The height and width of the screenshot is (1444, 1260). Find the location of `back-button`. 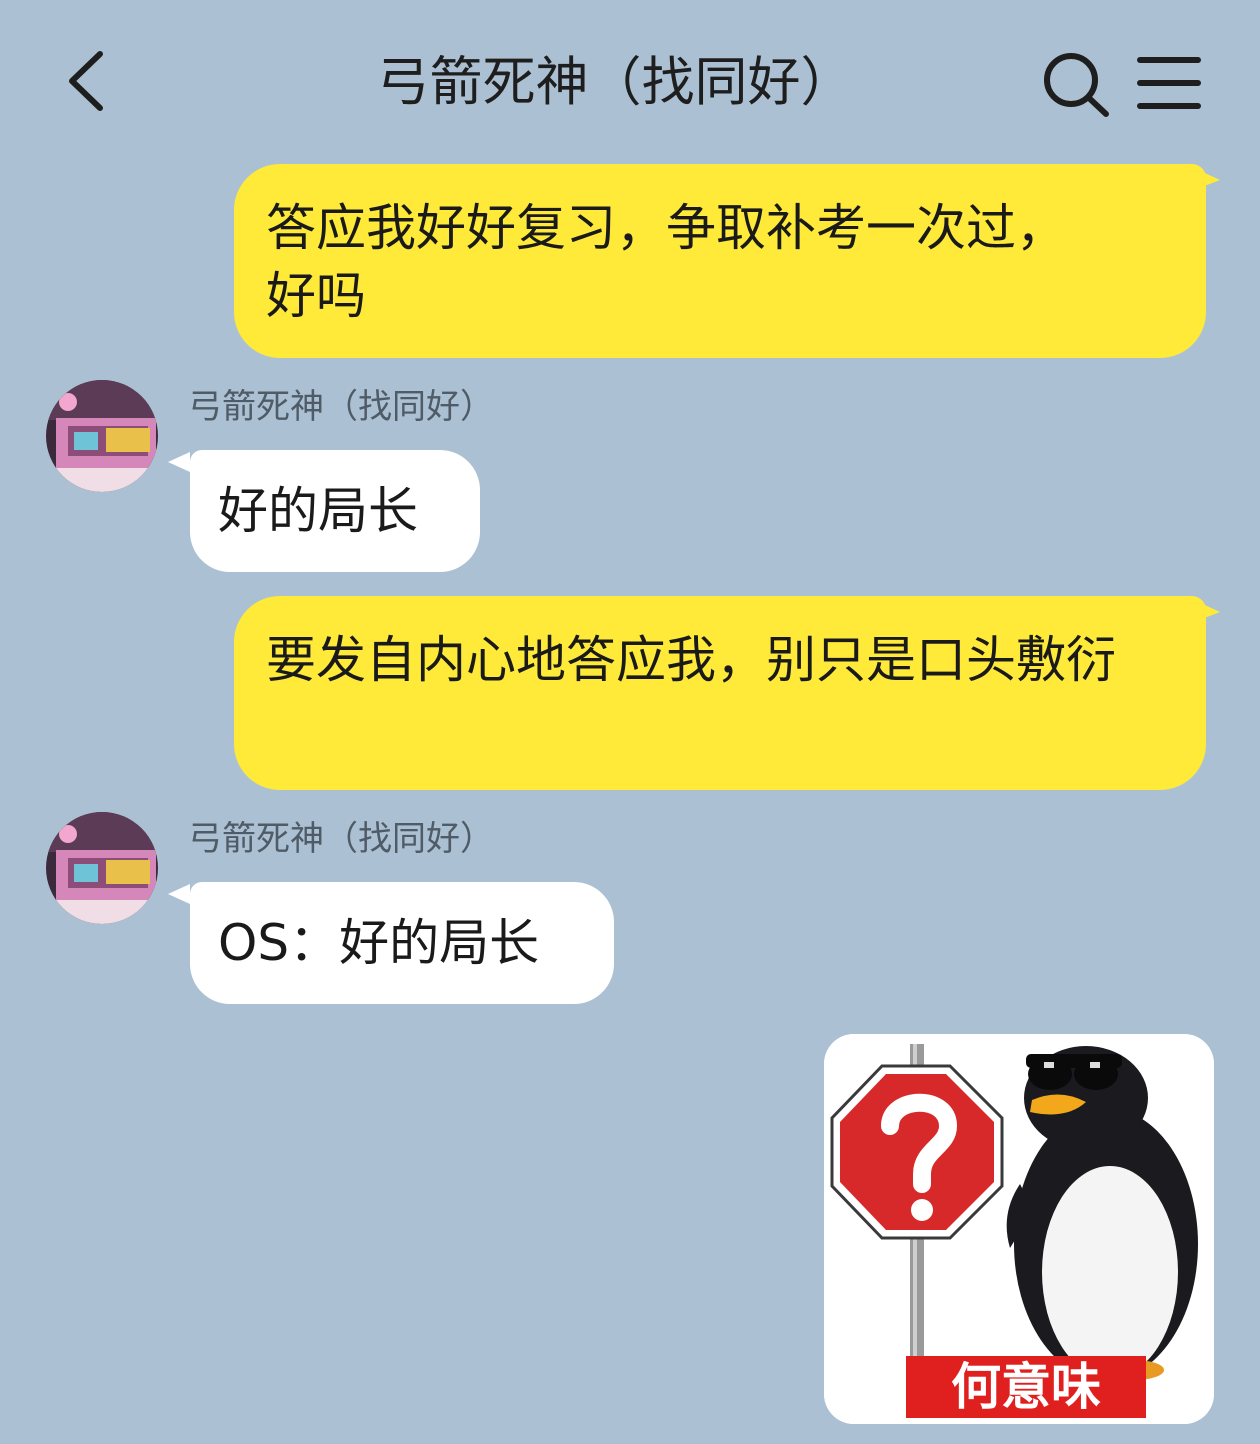

back-button is located at coordinates (88, 81).